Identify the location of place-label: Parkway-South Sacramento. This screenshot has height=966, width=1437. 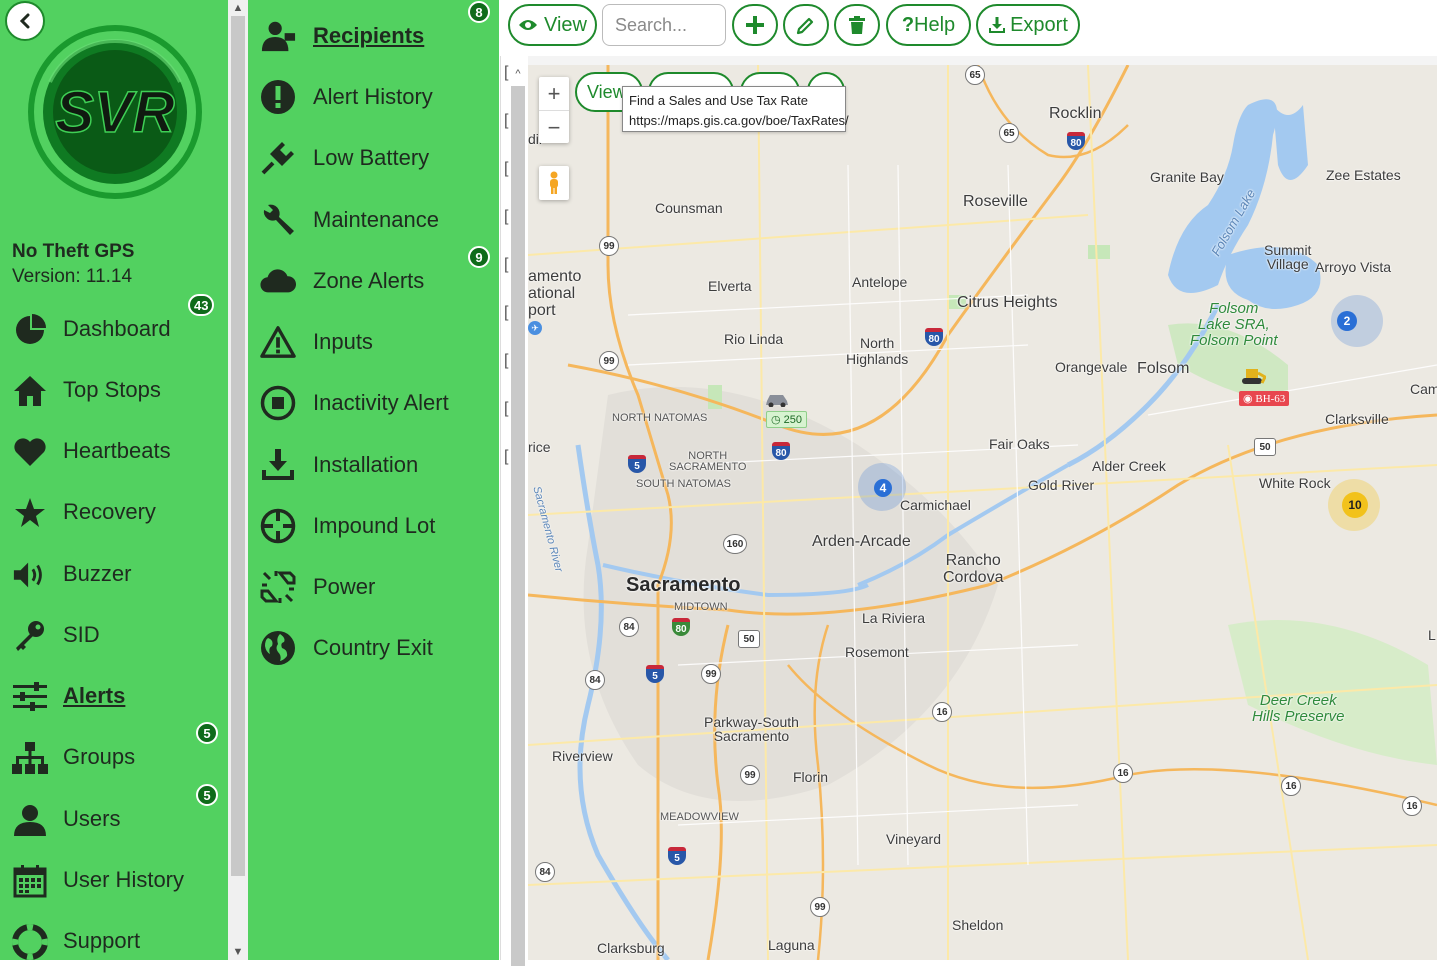
(751, 729).